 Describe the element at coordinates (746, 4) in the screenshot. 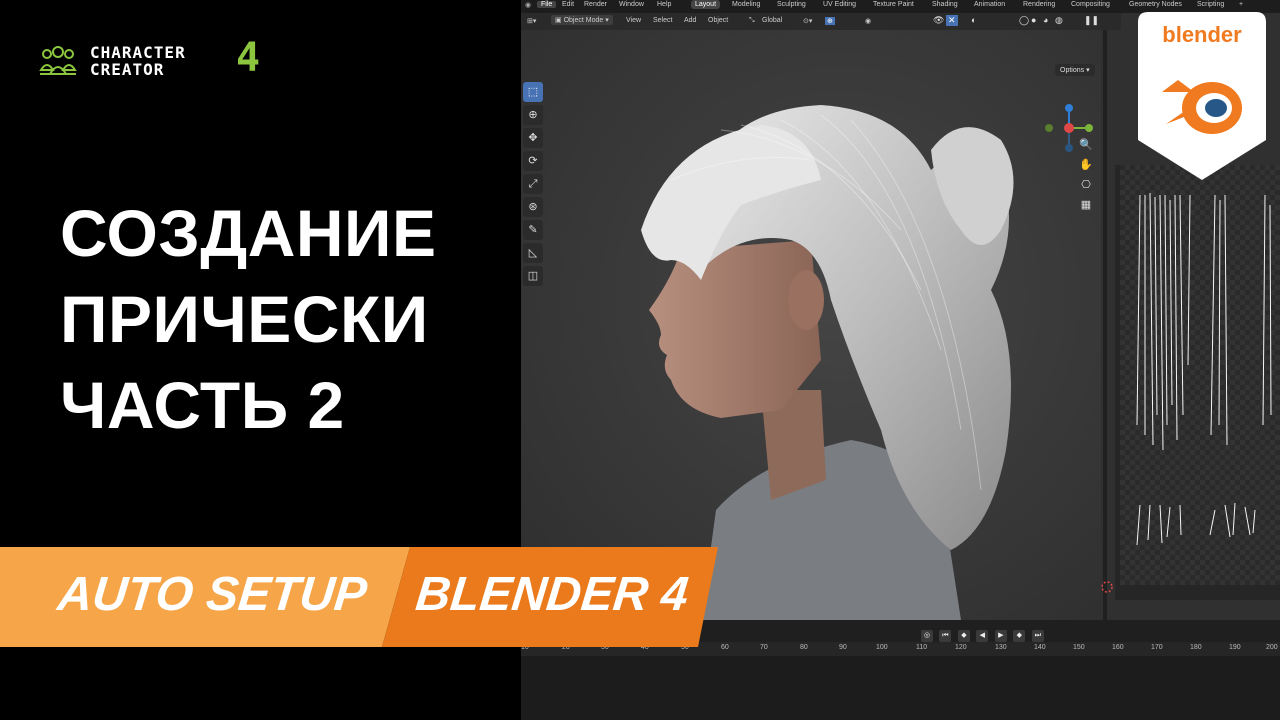

I see `tab-modeling: Modeling` at that location.